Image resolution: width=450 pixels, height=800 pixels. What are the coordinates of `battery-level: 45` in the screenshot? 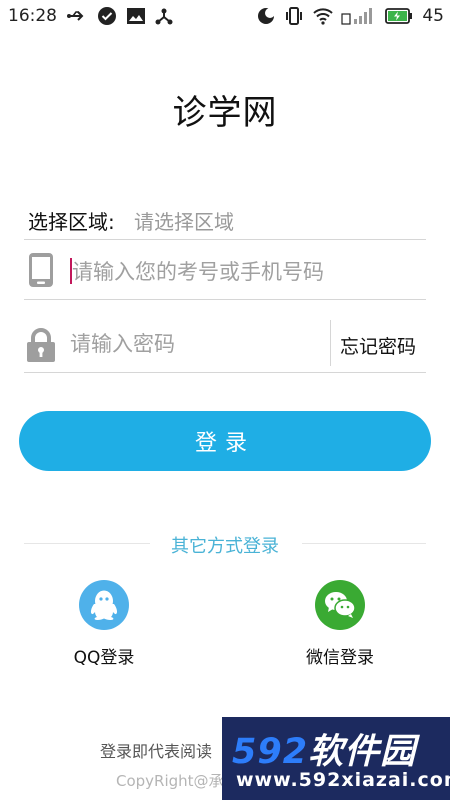 It's located at (433, 16).